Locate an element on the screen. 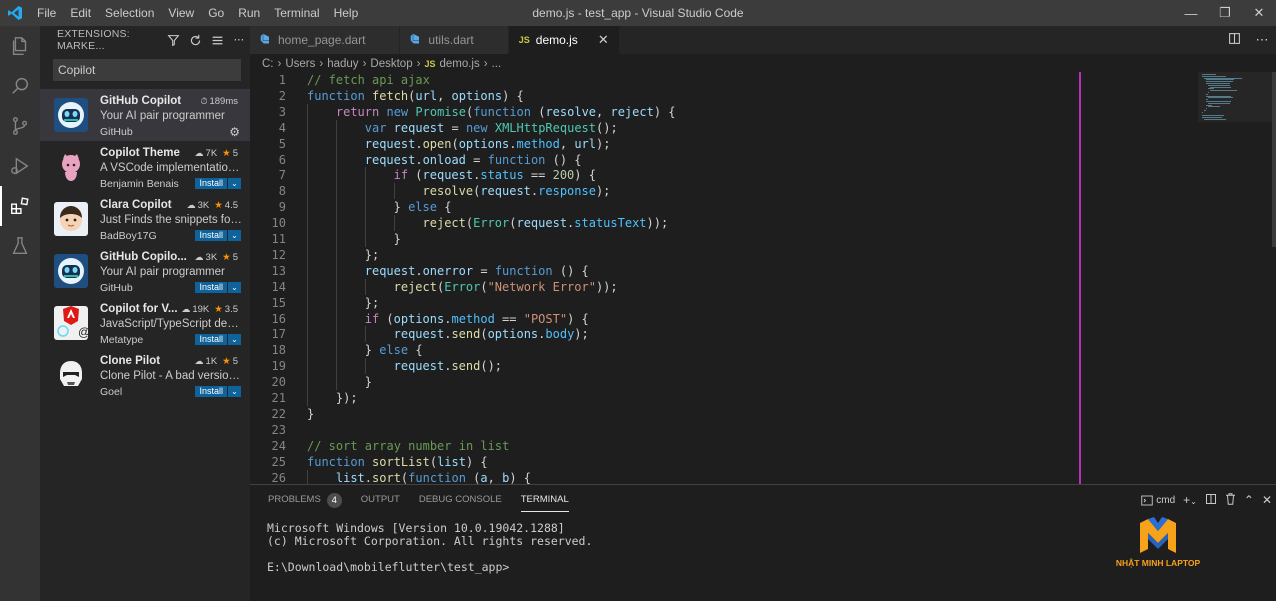  menu-run: Run is located at coordinates (249, 13).